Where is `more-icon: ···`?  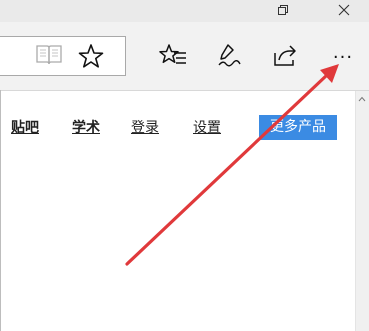 more-icon: ··· is located at coordinates (343, 57).